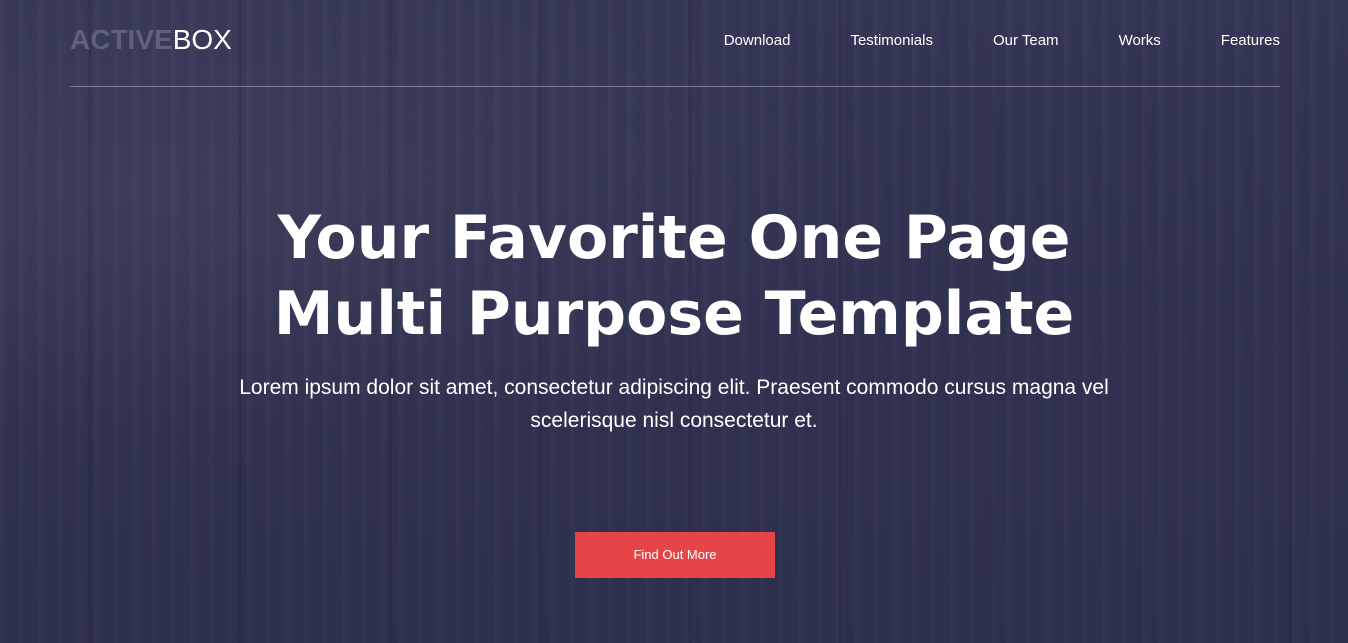  Describe the element at coordinates (1026, 41) in the screenshot. I see `nav-link-our-team: Our Team` at that location.